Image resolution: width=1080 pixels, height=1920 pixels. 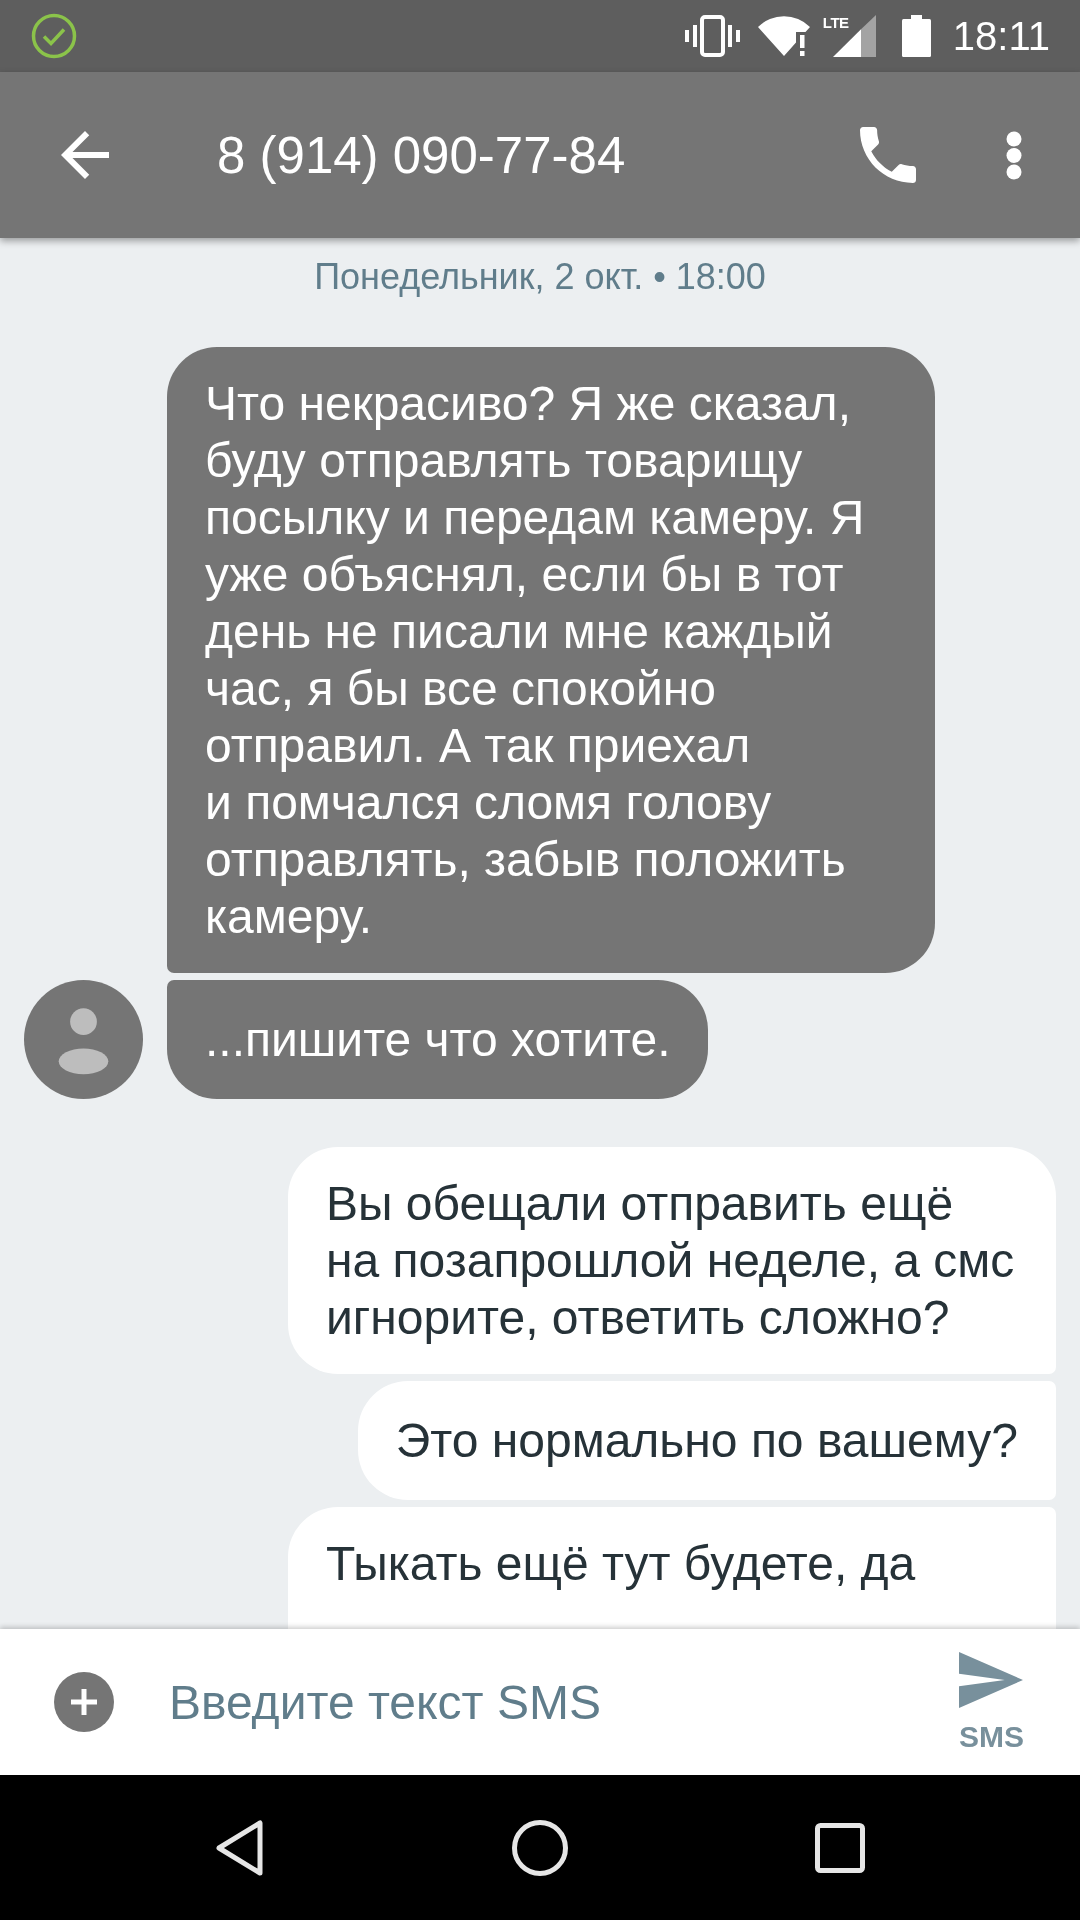 I want to click on battery-icon, so click(x=916, y=36).